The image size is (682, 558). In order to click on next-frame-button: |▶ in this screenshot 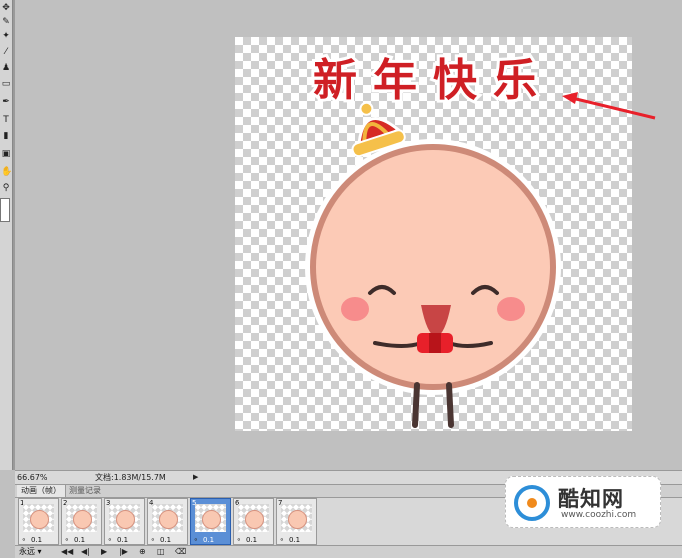, I will do `click(123, 552)`.